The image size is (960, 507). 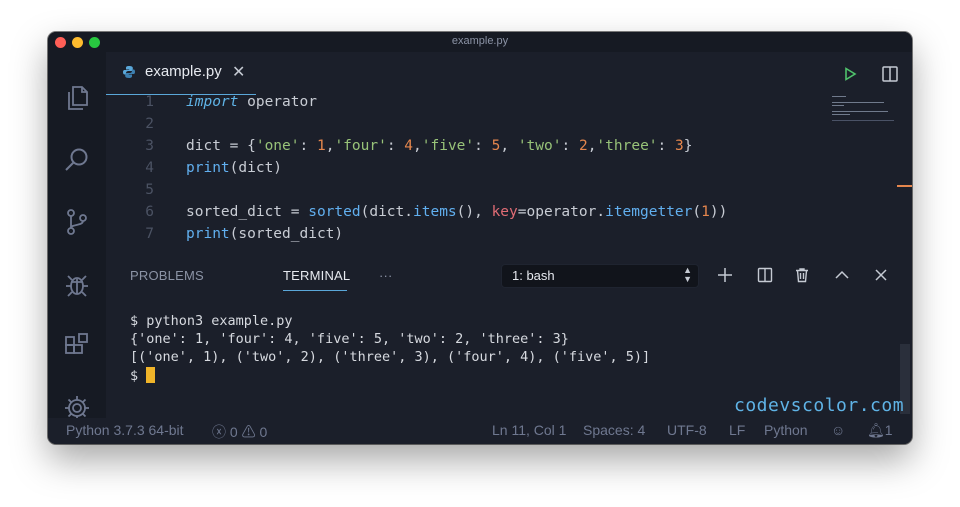 What do you see at coordinates (149, 124) in the screenshot?
I see `line-number: 2` at bounding box center [149, 124].